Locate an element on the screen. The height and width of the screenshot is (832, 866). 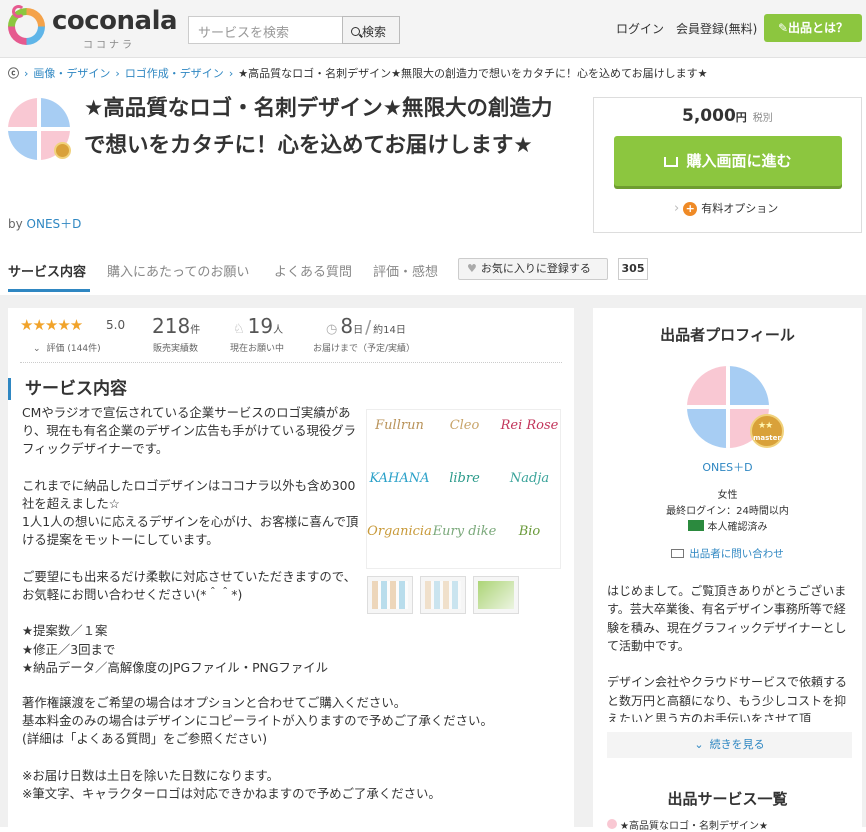
heart-icon: ♥ is located at coordinates (472, 268).